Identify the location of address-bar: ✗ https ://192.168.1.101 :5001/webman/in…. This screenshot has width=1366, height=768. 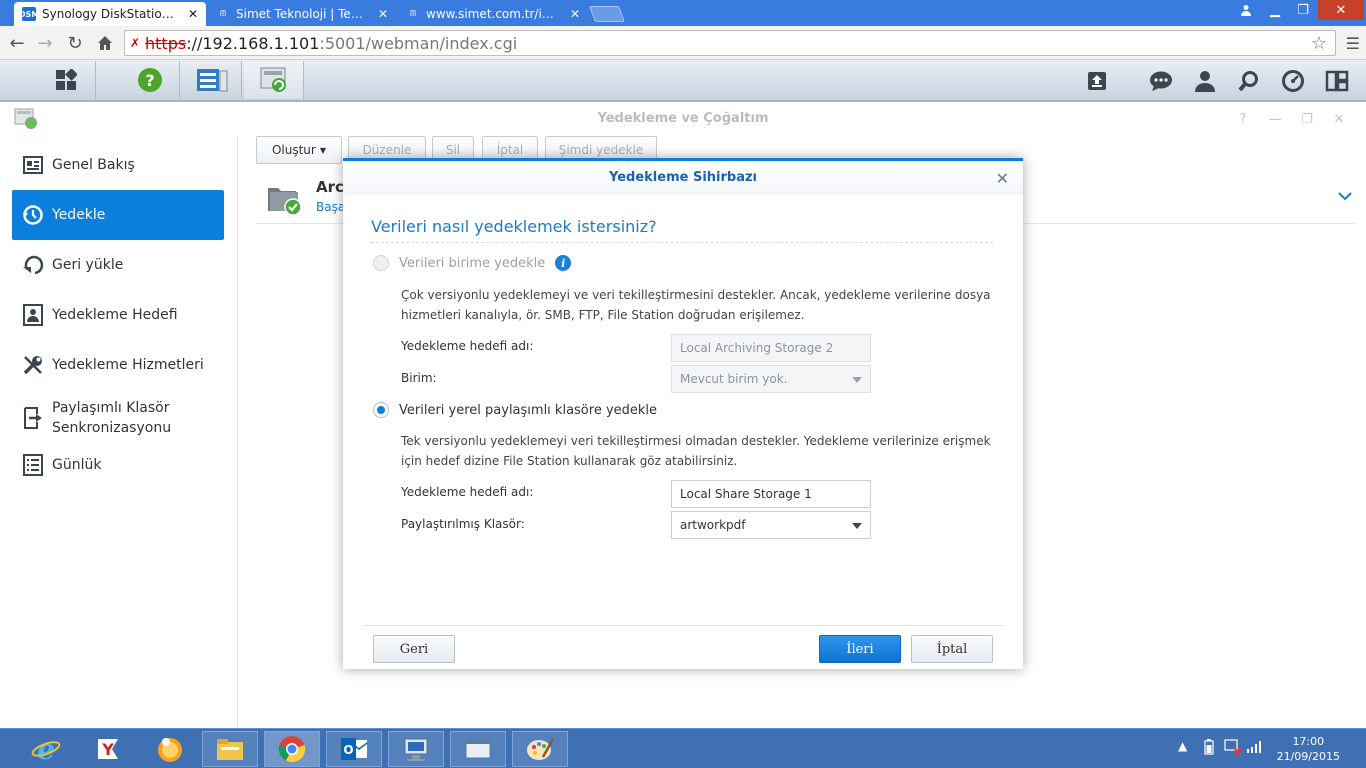
(730, 43).